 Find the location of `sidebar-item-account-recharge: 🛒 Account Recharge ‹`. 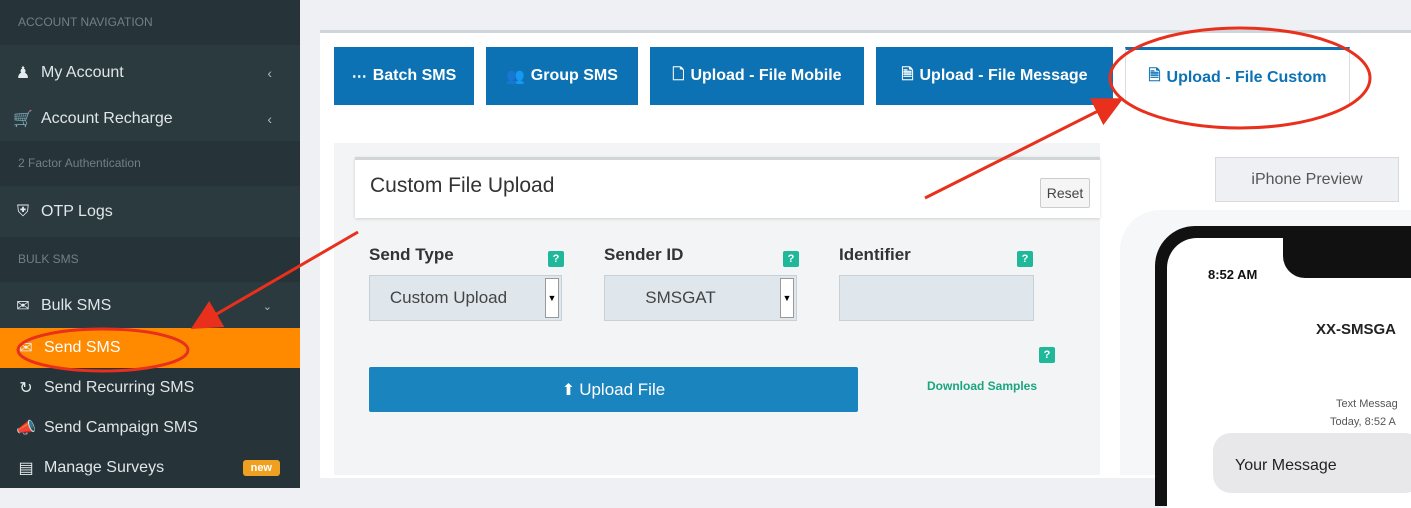

sidebar-item-account-recharge: 🛒 Account Recharge ‹ is located at coordinates (150, 119).